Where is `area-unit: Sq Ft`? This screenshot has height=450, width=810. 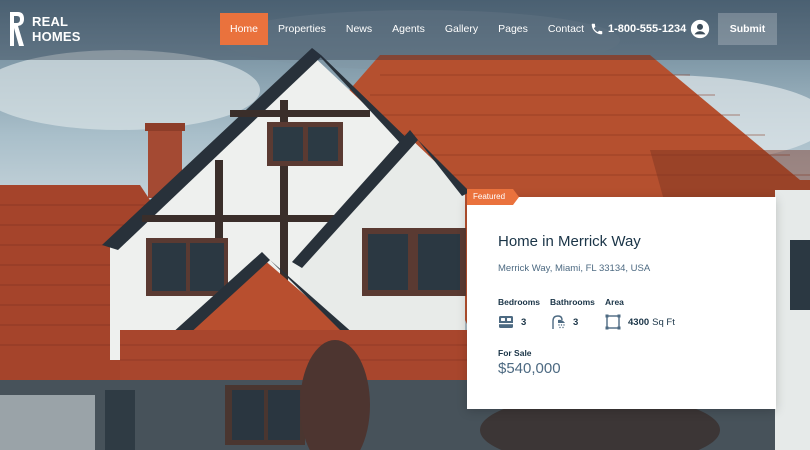 area-unit: Sq Ft is located at coordinates (663, 322).